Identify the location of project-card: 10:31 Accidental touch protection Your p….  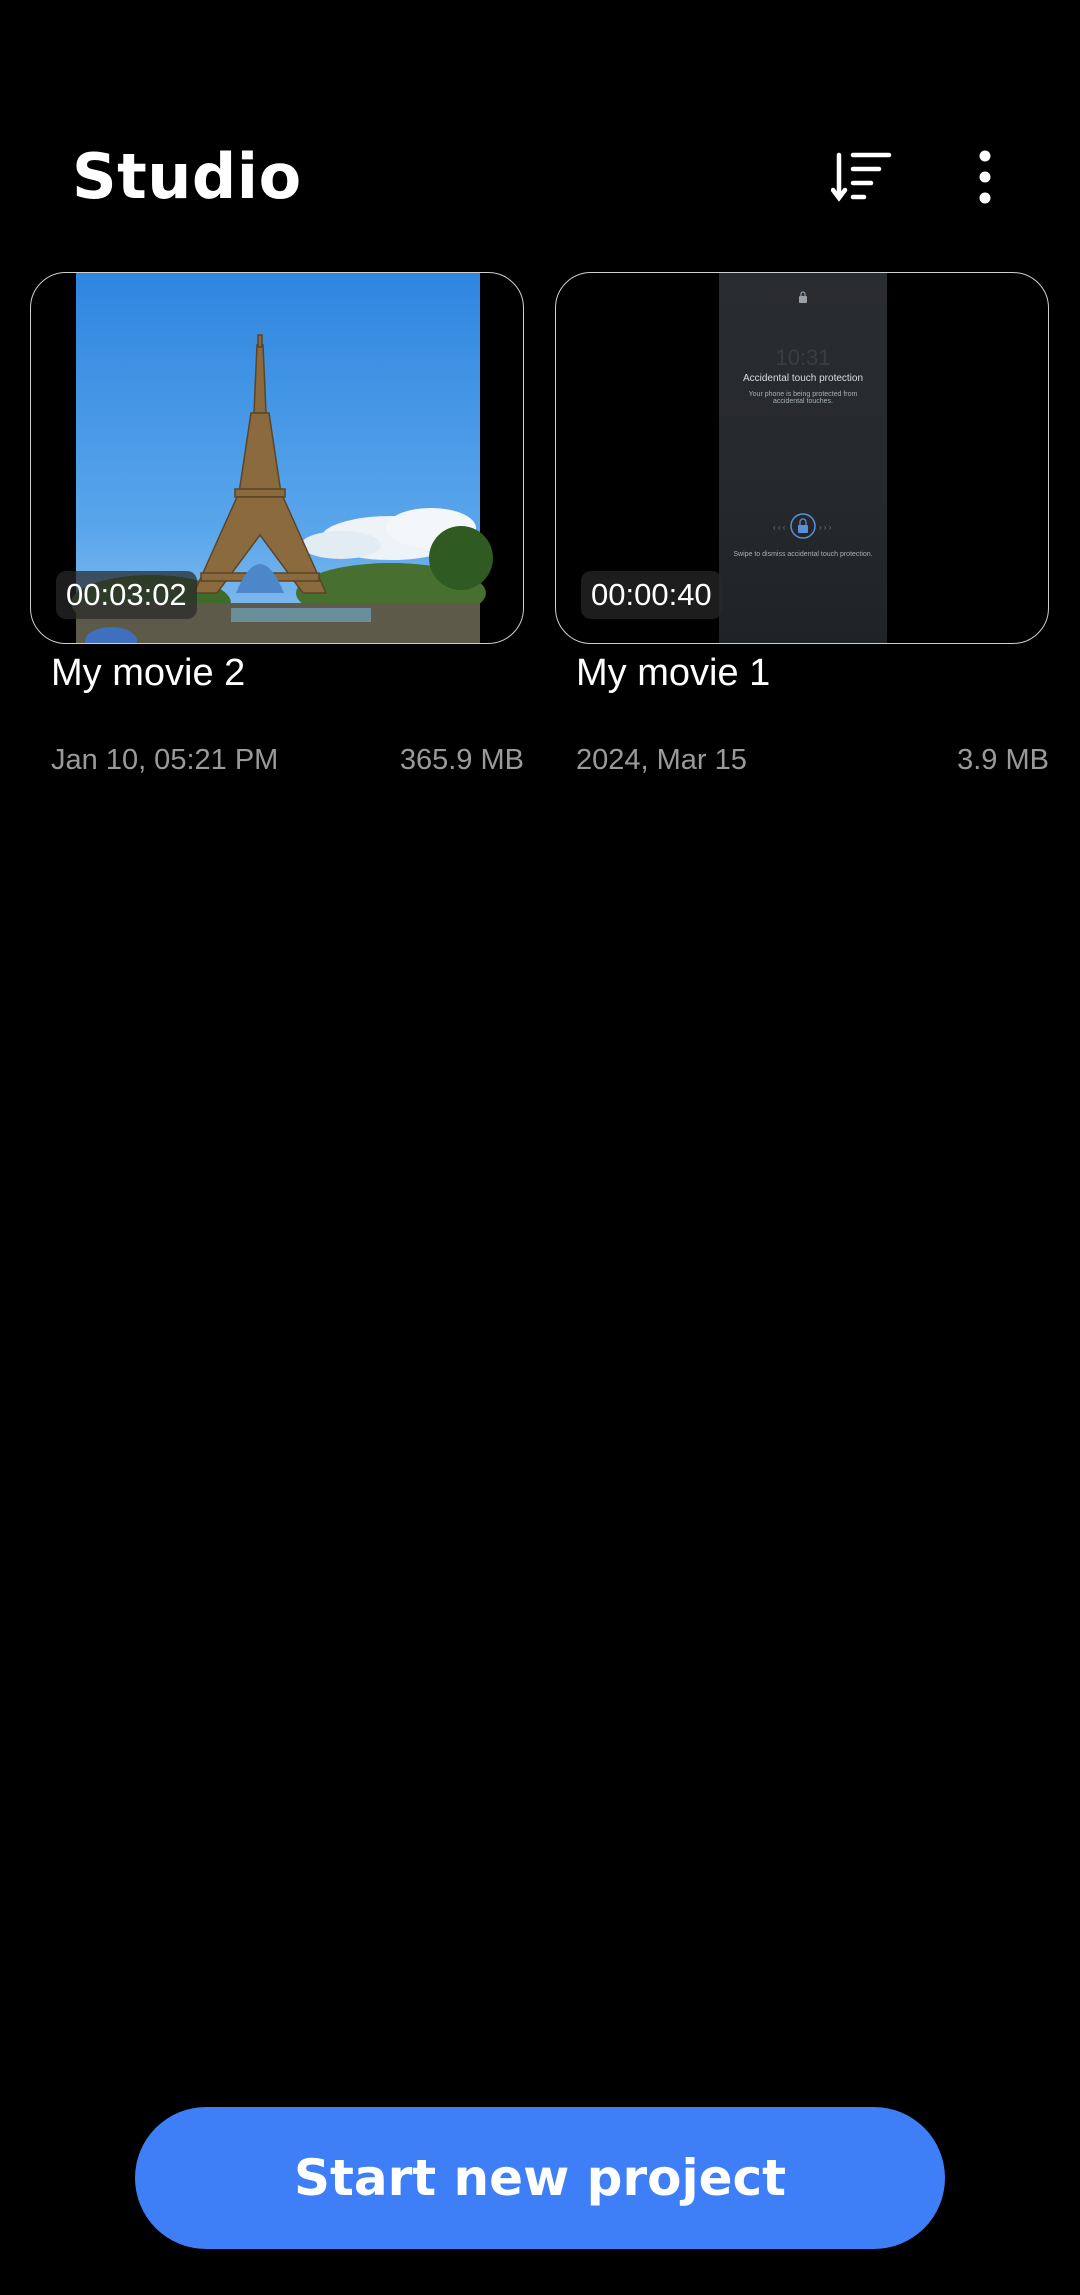
(802, 524).